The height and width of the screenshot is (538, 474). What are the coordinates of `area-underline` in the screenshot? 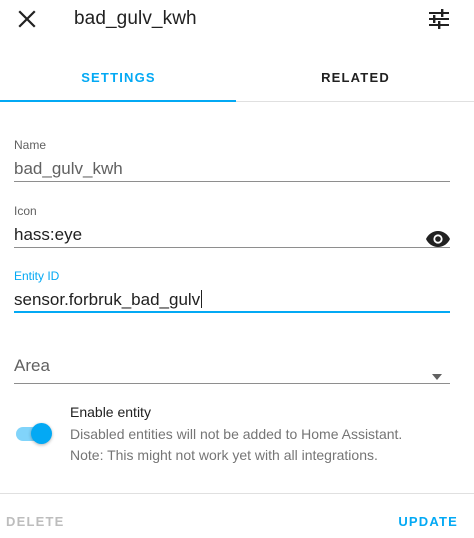 It's located at (232, 383).